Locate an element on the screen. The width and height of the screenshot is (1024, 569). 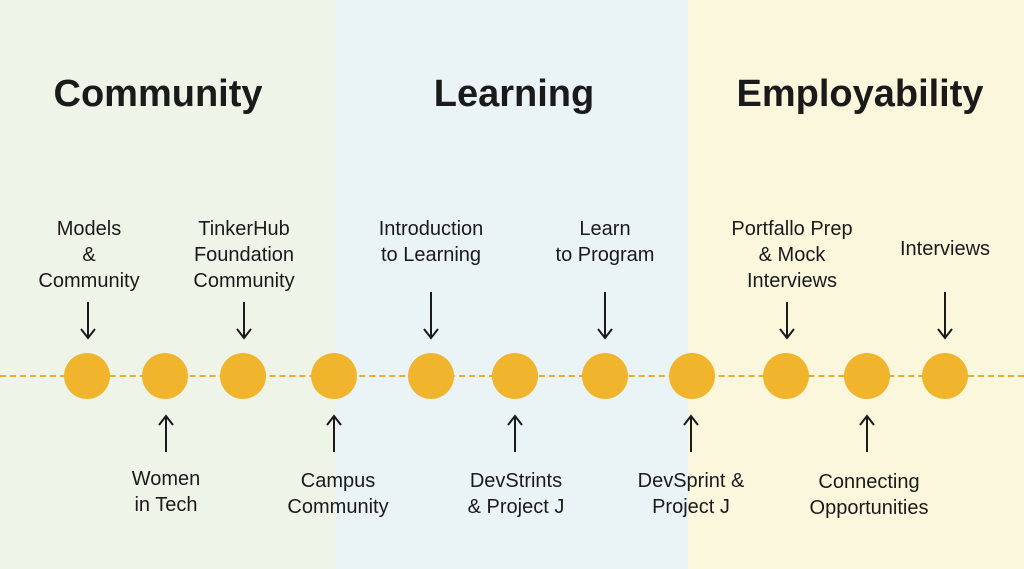
label-line: Foundation is located at coordinates (244, 255).